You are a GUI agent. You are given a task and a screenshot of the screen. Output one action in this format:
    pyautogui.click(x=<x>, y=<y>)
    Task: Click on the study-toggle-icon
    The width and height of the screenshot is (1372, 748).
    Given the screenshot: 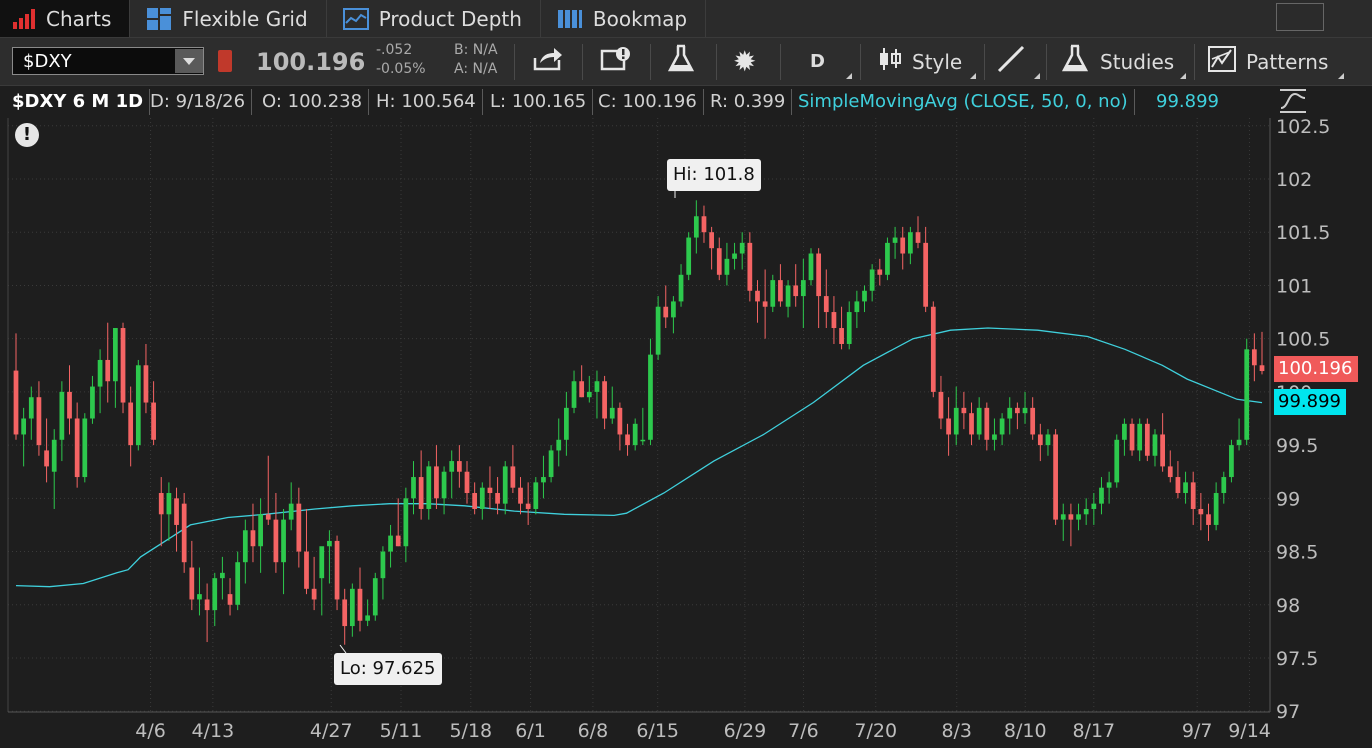 What is the action you would take?
    pyautogui.click(x=1293, y=101)
    